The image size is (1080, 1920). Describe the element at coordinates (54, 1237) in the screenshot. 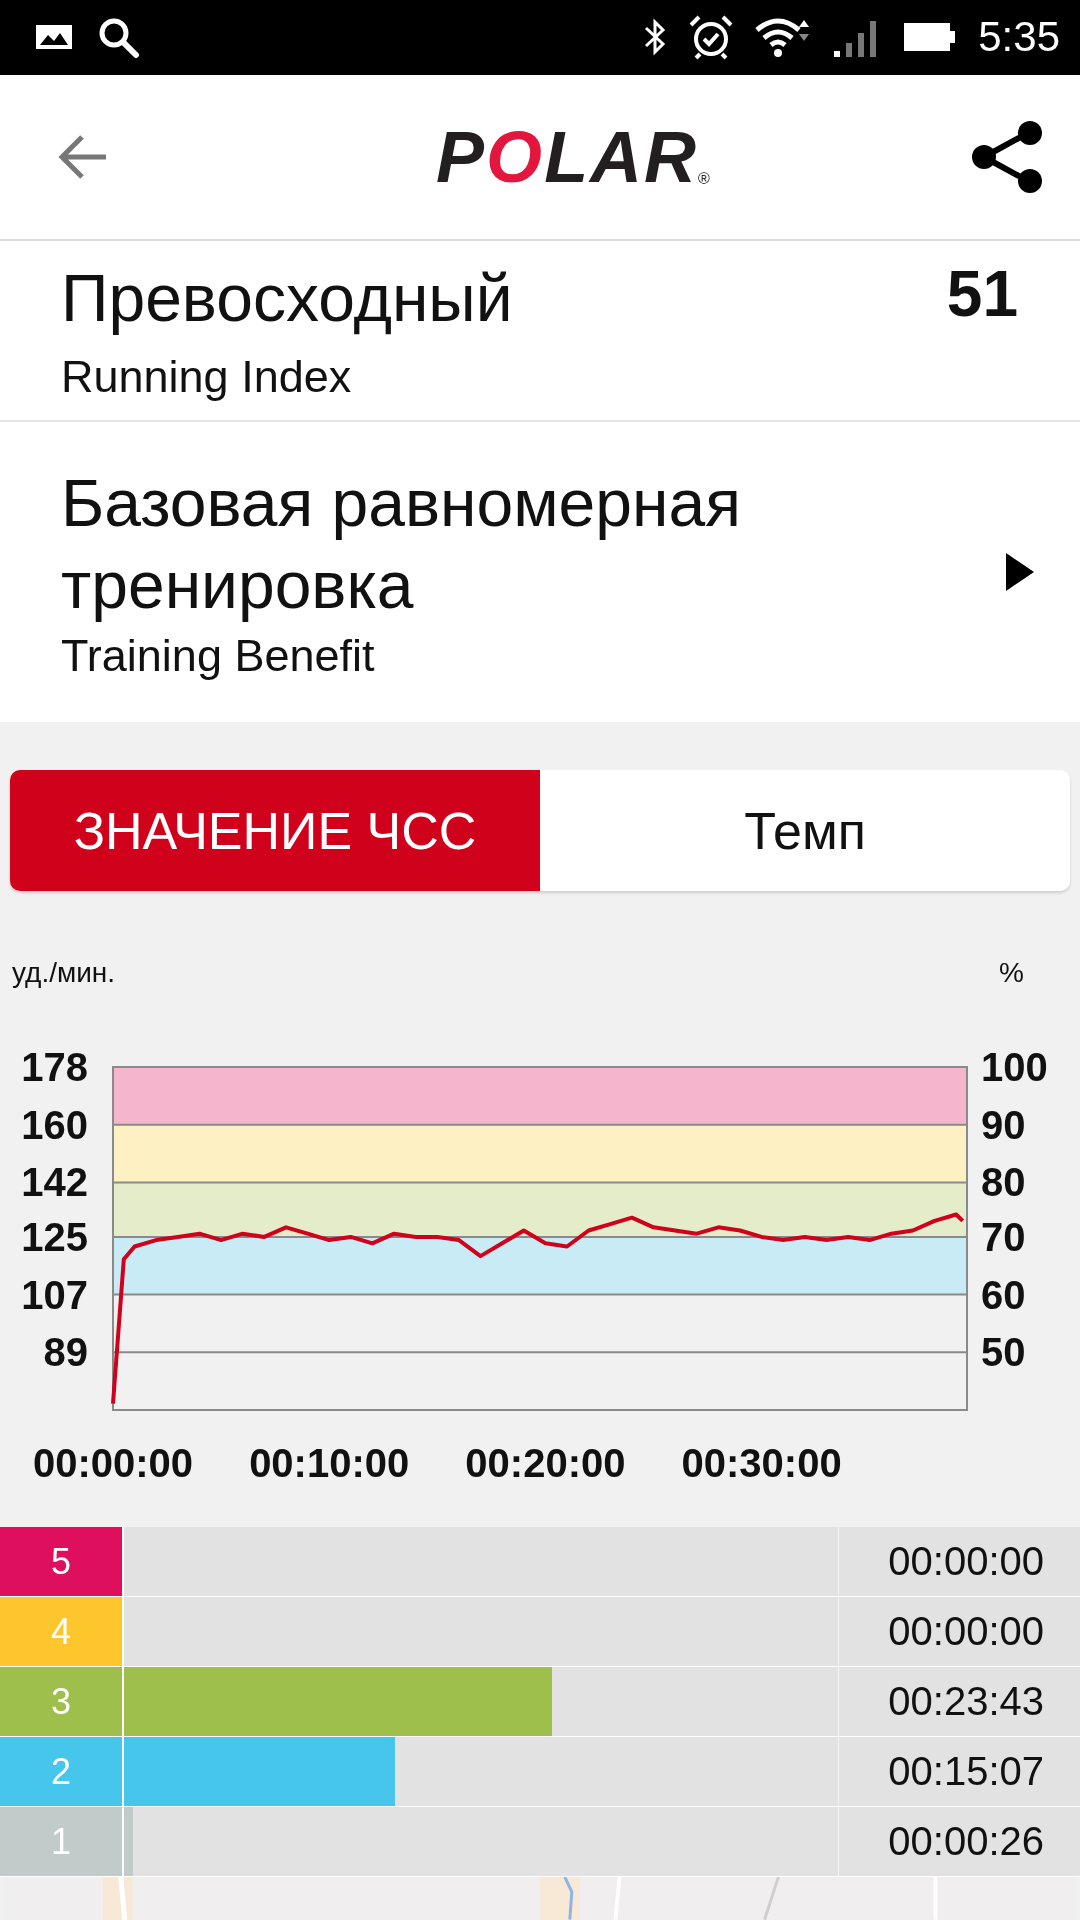

I see `axis-tick-label: 125` at that location.